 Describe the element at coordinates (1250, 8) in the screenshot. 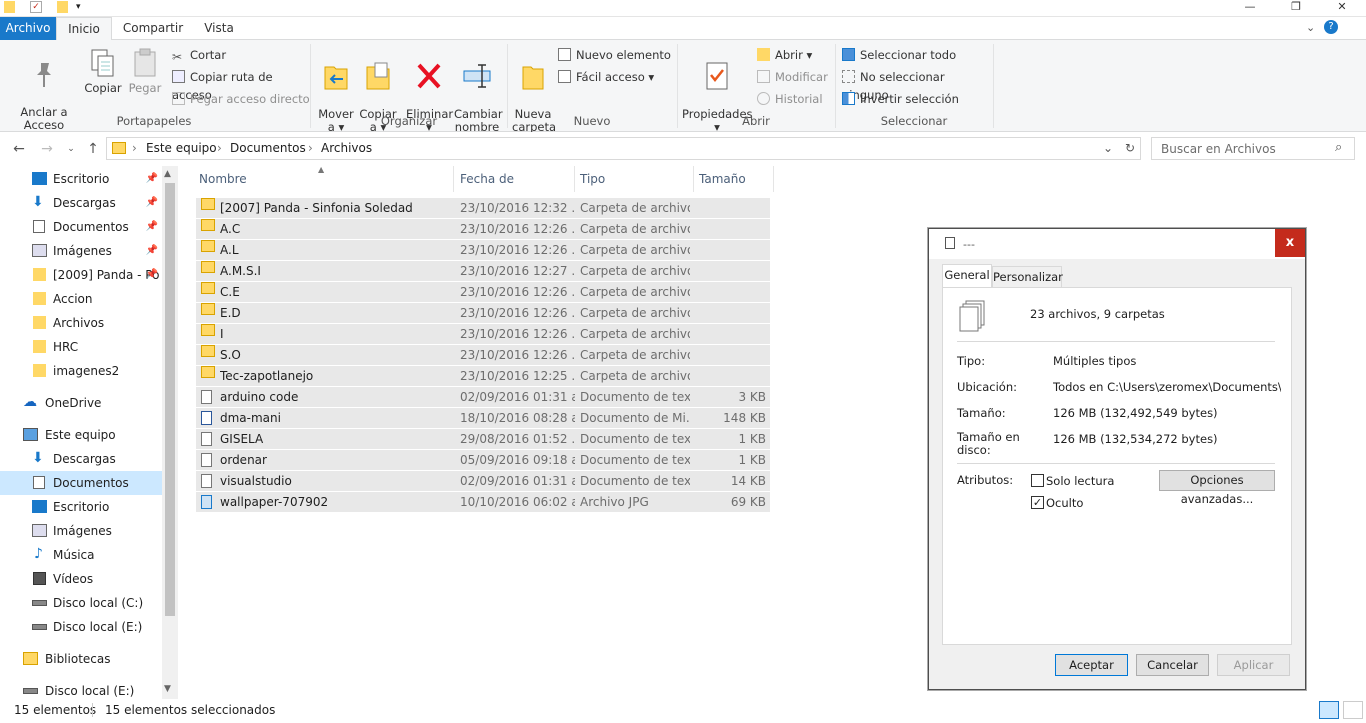

I see `minimize-button: —` at that location.